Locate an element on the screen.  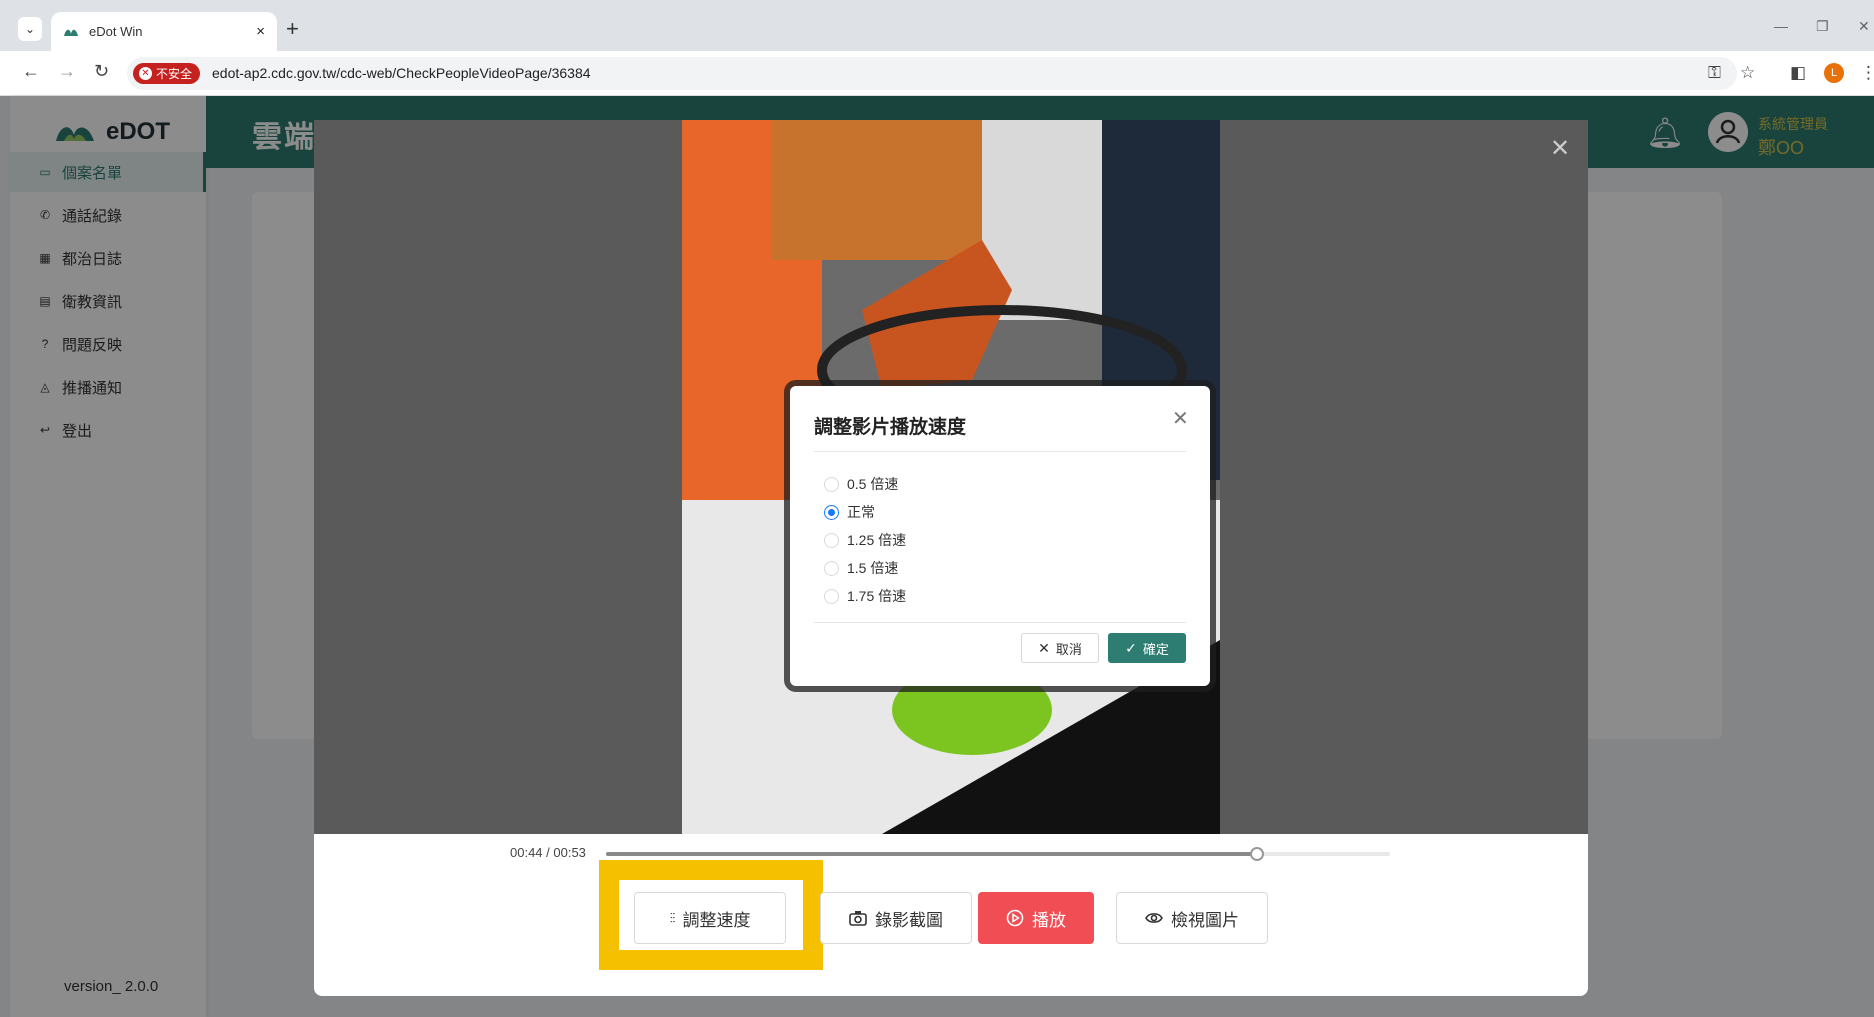
tab-close-icon: × is located at coordinates (260, 31).